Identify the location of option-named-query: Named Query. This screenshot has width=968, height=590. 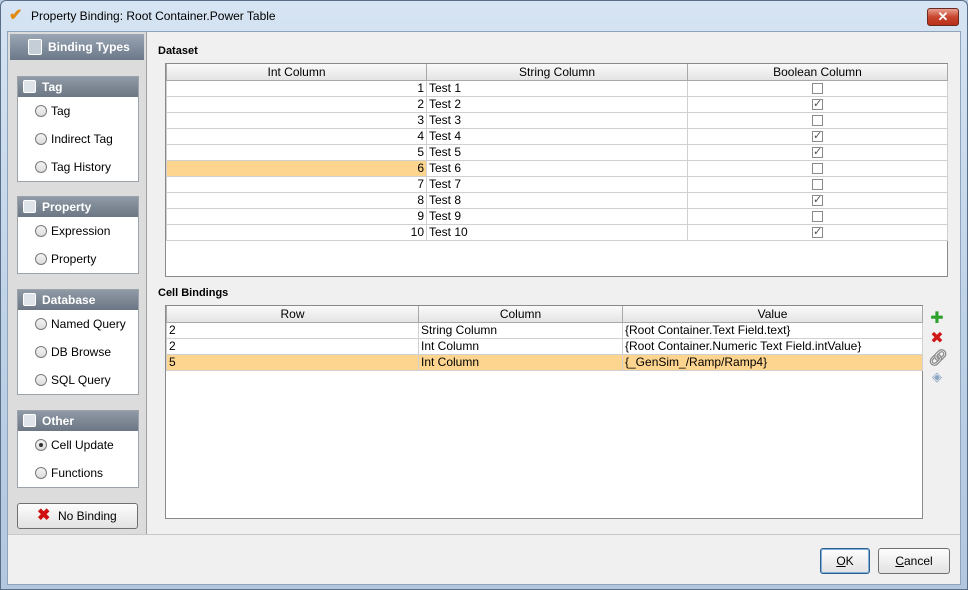
(78, 324).